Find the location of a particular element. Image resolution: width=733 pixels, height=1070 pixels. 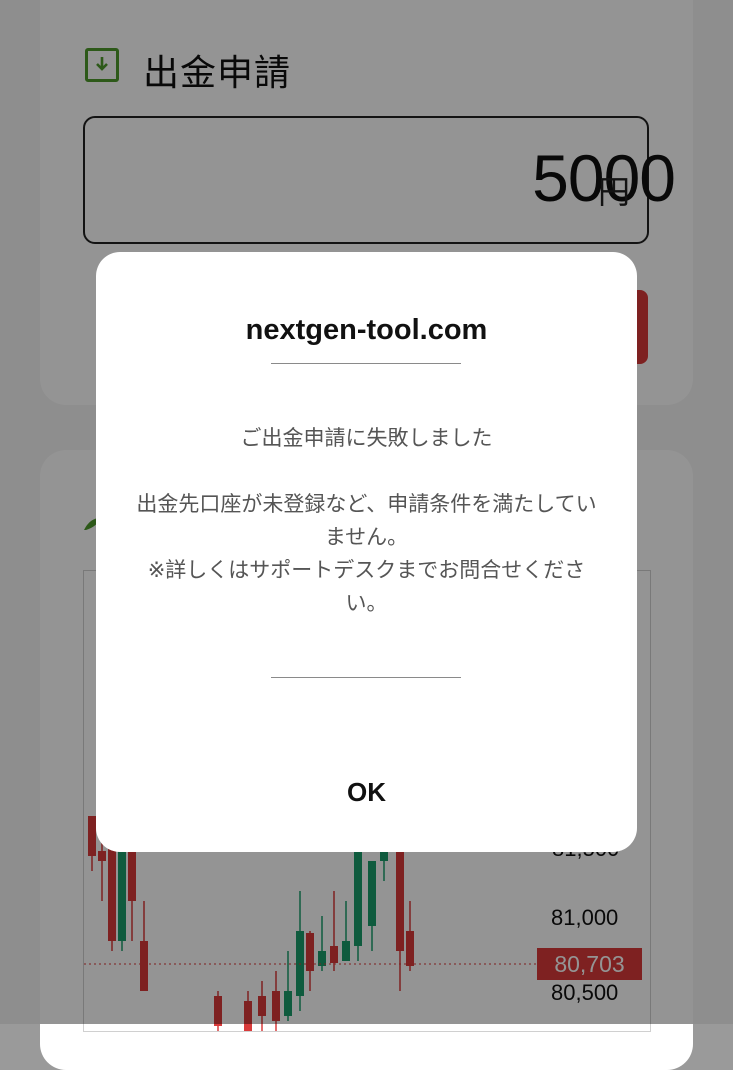

message-body: 出金先口座が未登録など、申請条件を満たしていません。 is located at coordinates (366, 520).